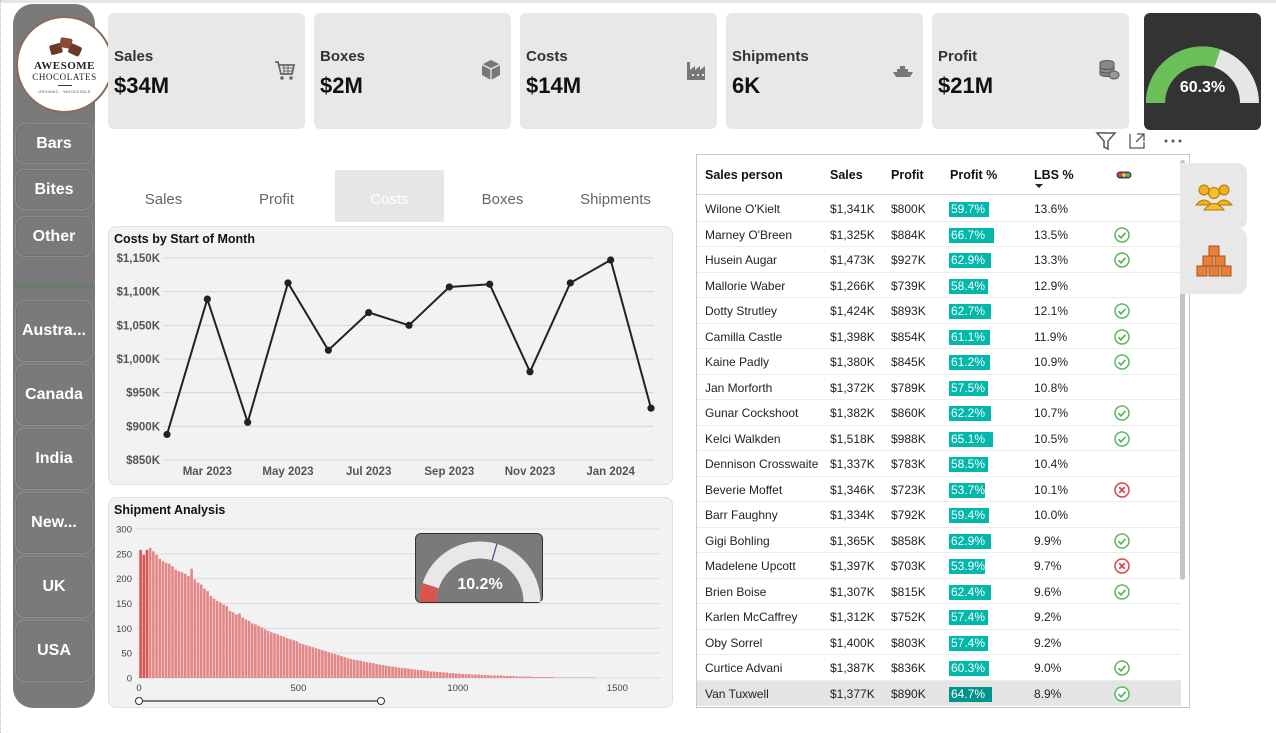 The image size is (1276, 733). What do you see at coordinates (744, 175) in the screenshot?
I see `col-header-sales-person: Sales person` at bounding box center [744, 175].